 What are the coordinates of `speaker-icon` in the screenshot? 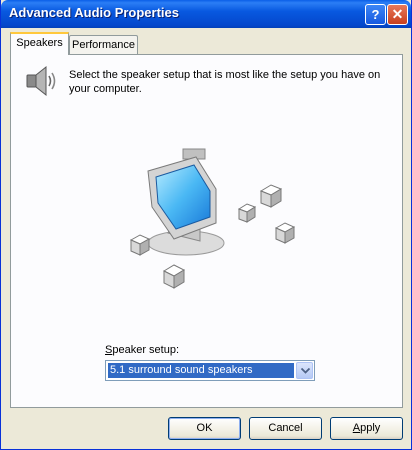 It's located at (41, 81).